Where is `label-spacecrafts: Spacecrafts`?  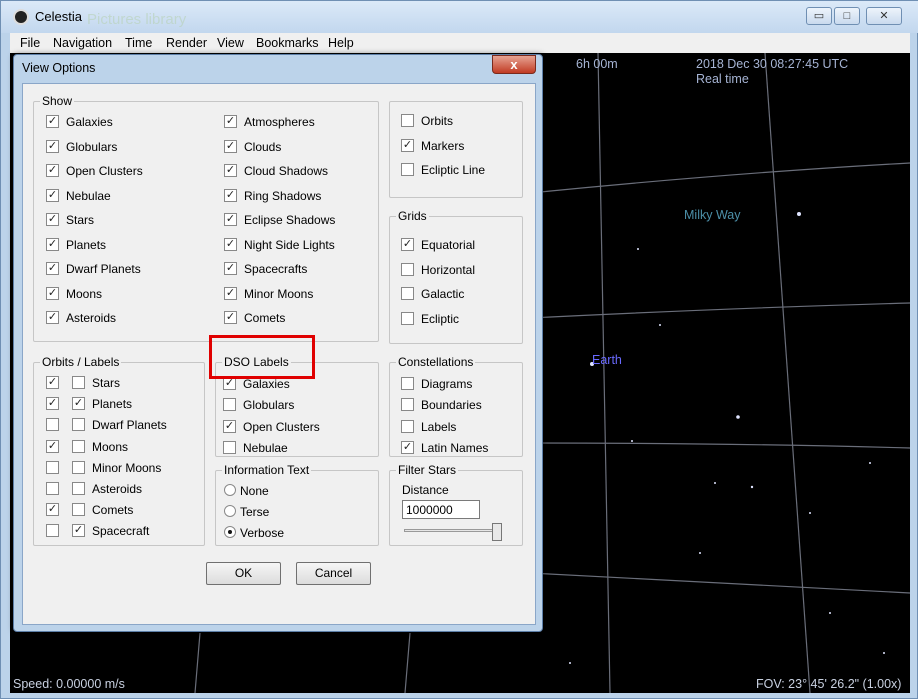 label-spacecrafts: Spacecrafts is located at coordinates (276, 269).